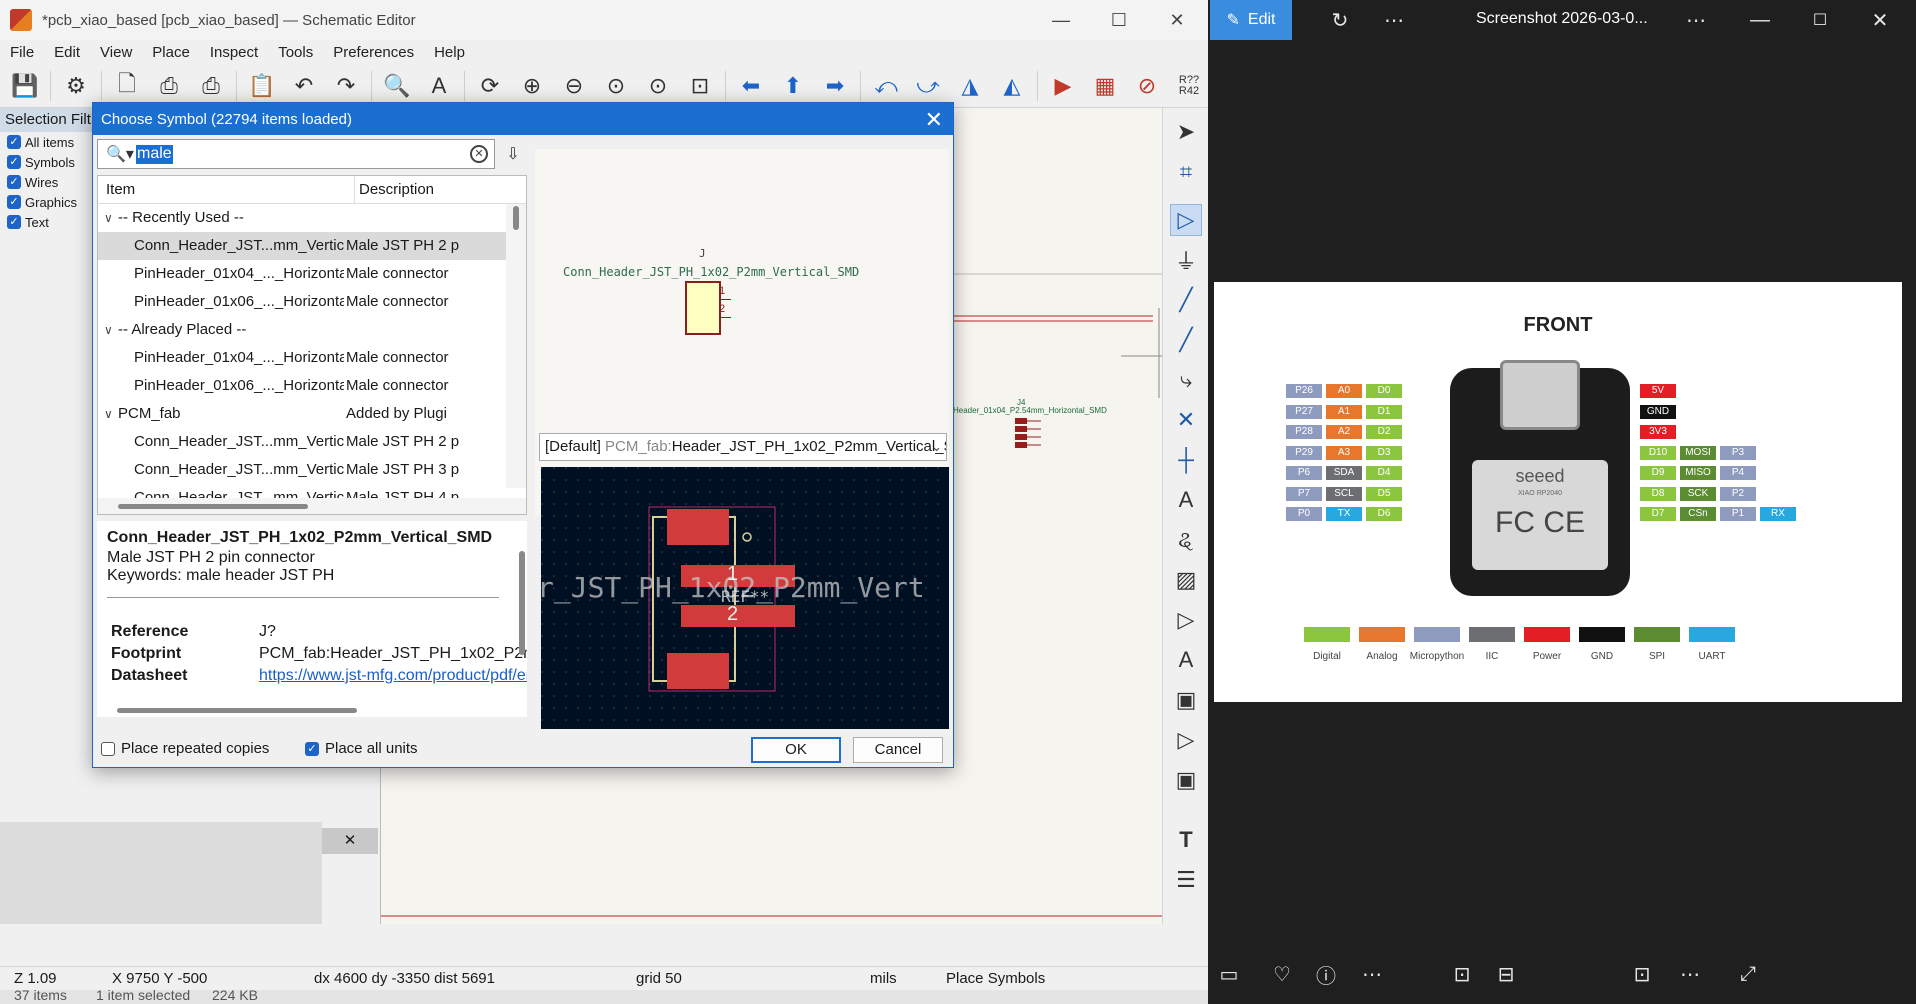 Image resolution: width=1916 pixels, height=1004 pixels. I want to click on text-scan-icon: ⊟, so click(1506, 974).